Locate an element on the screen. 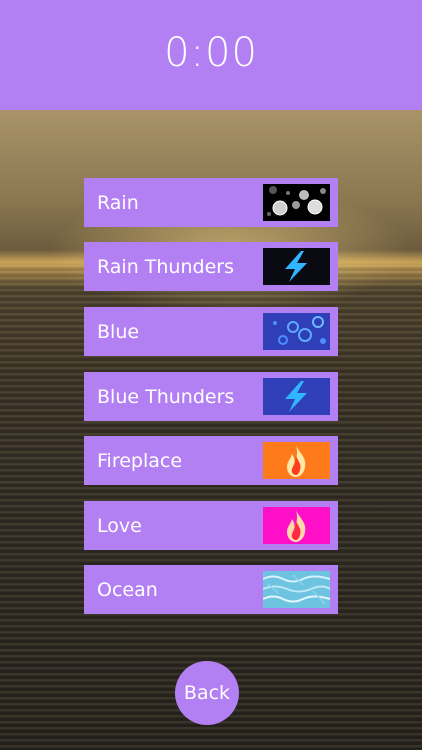 The image size is (422, 750). sound-item-blue: Blue is located at coordinates (211, 331).